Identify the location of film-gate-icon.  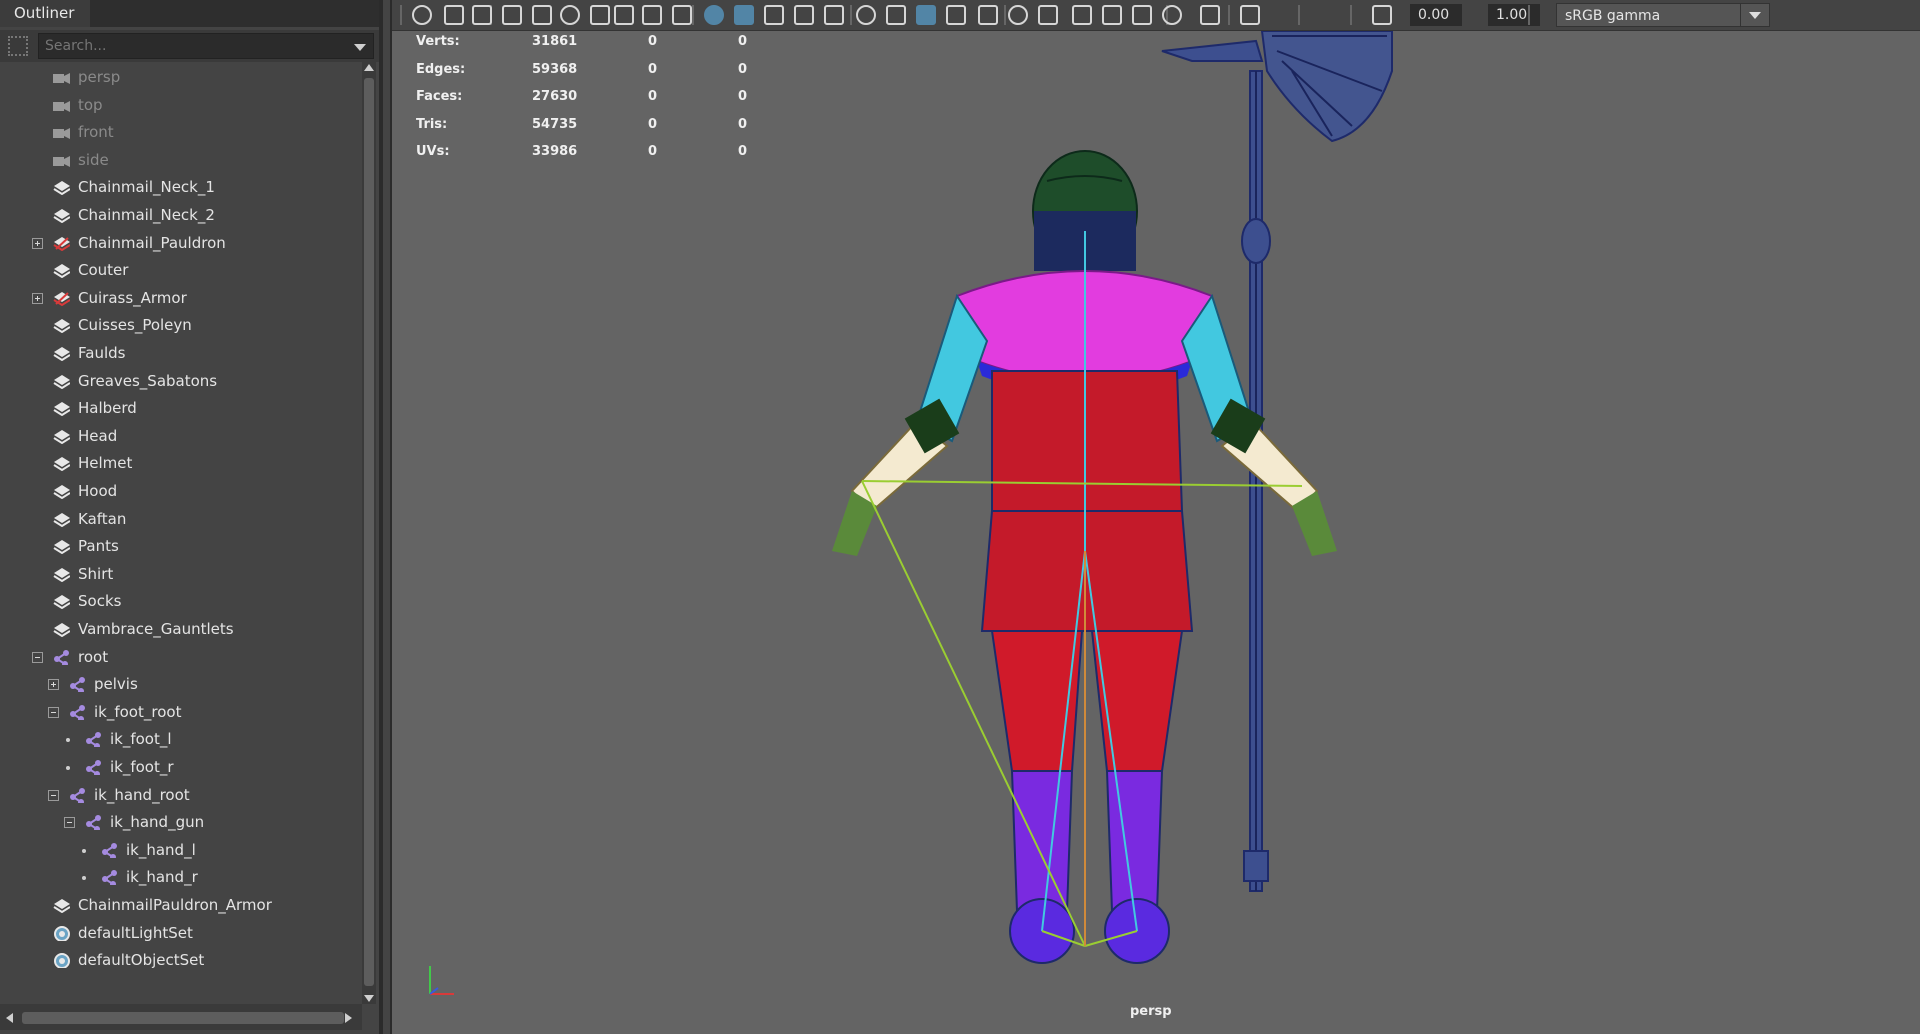
(570, 15).